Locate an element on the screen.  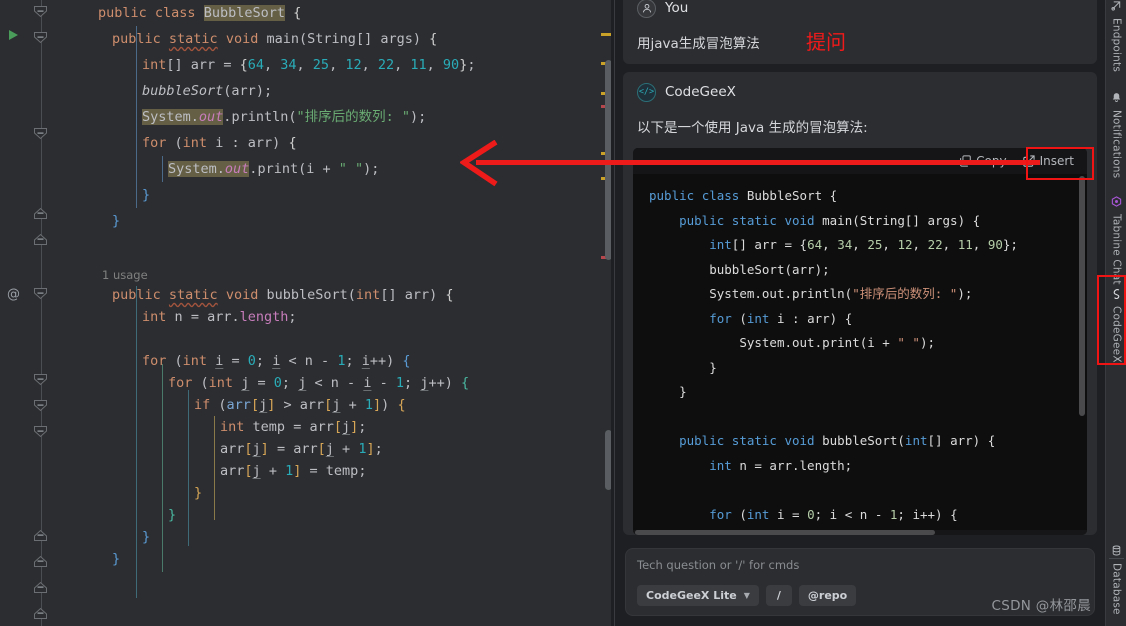
repo-context-button: @repo is located at coordinates (827, 595).